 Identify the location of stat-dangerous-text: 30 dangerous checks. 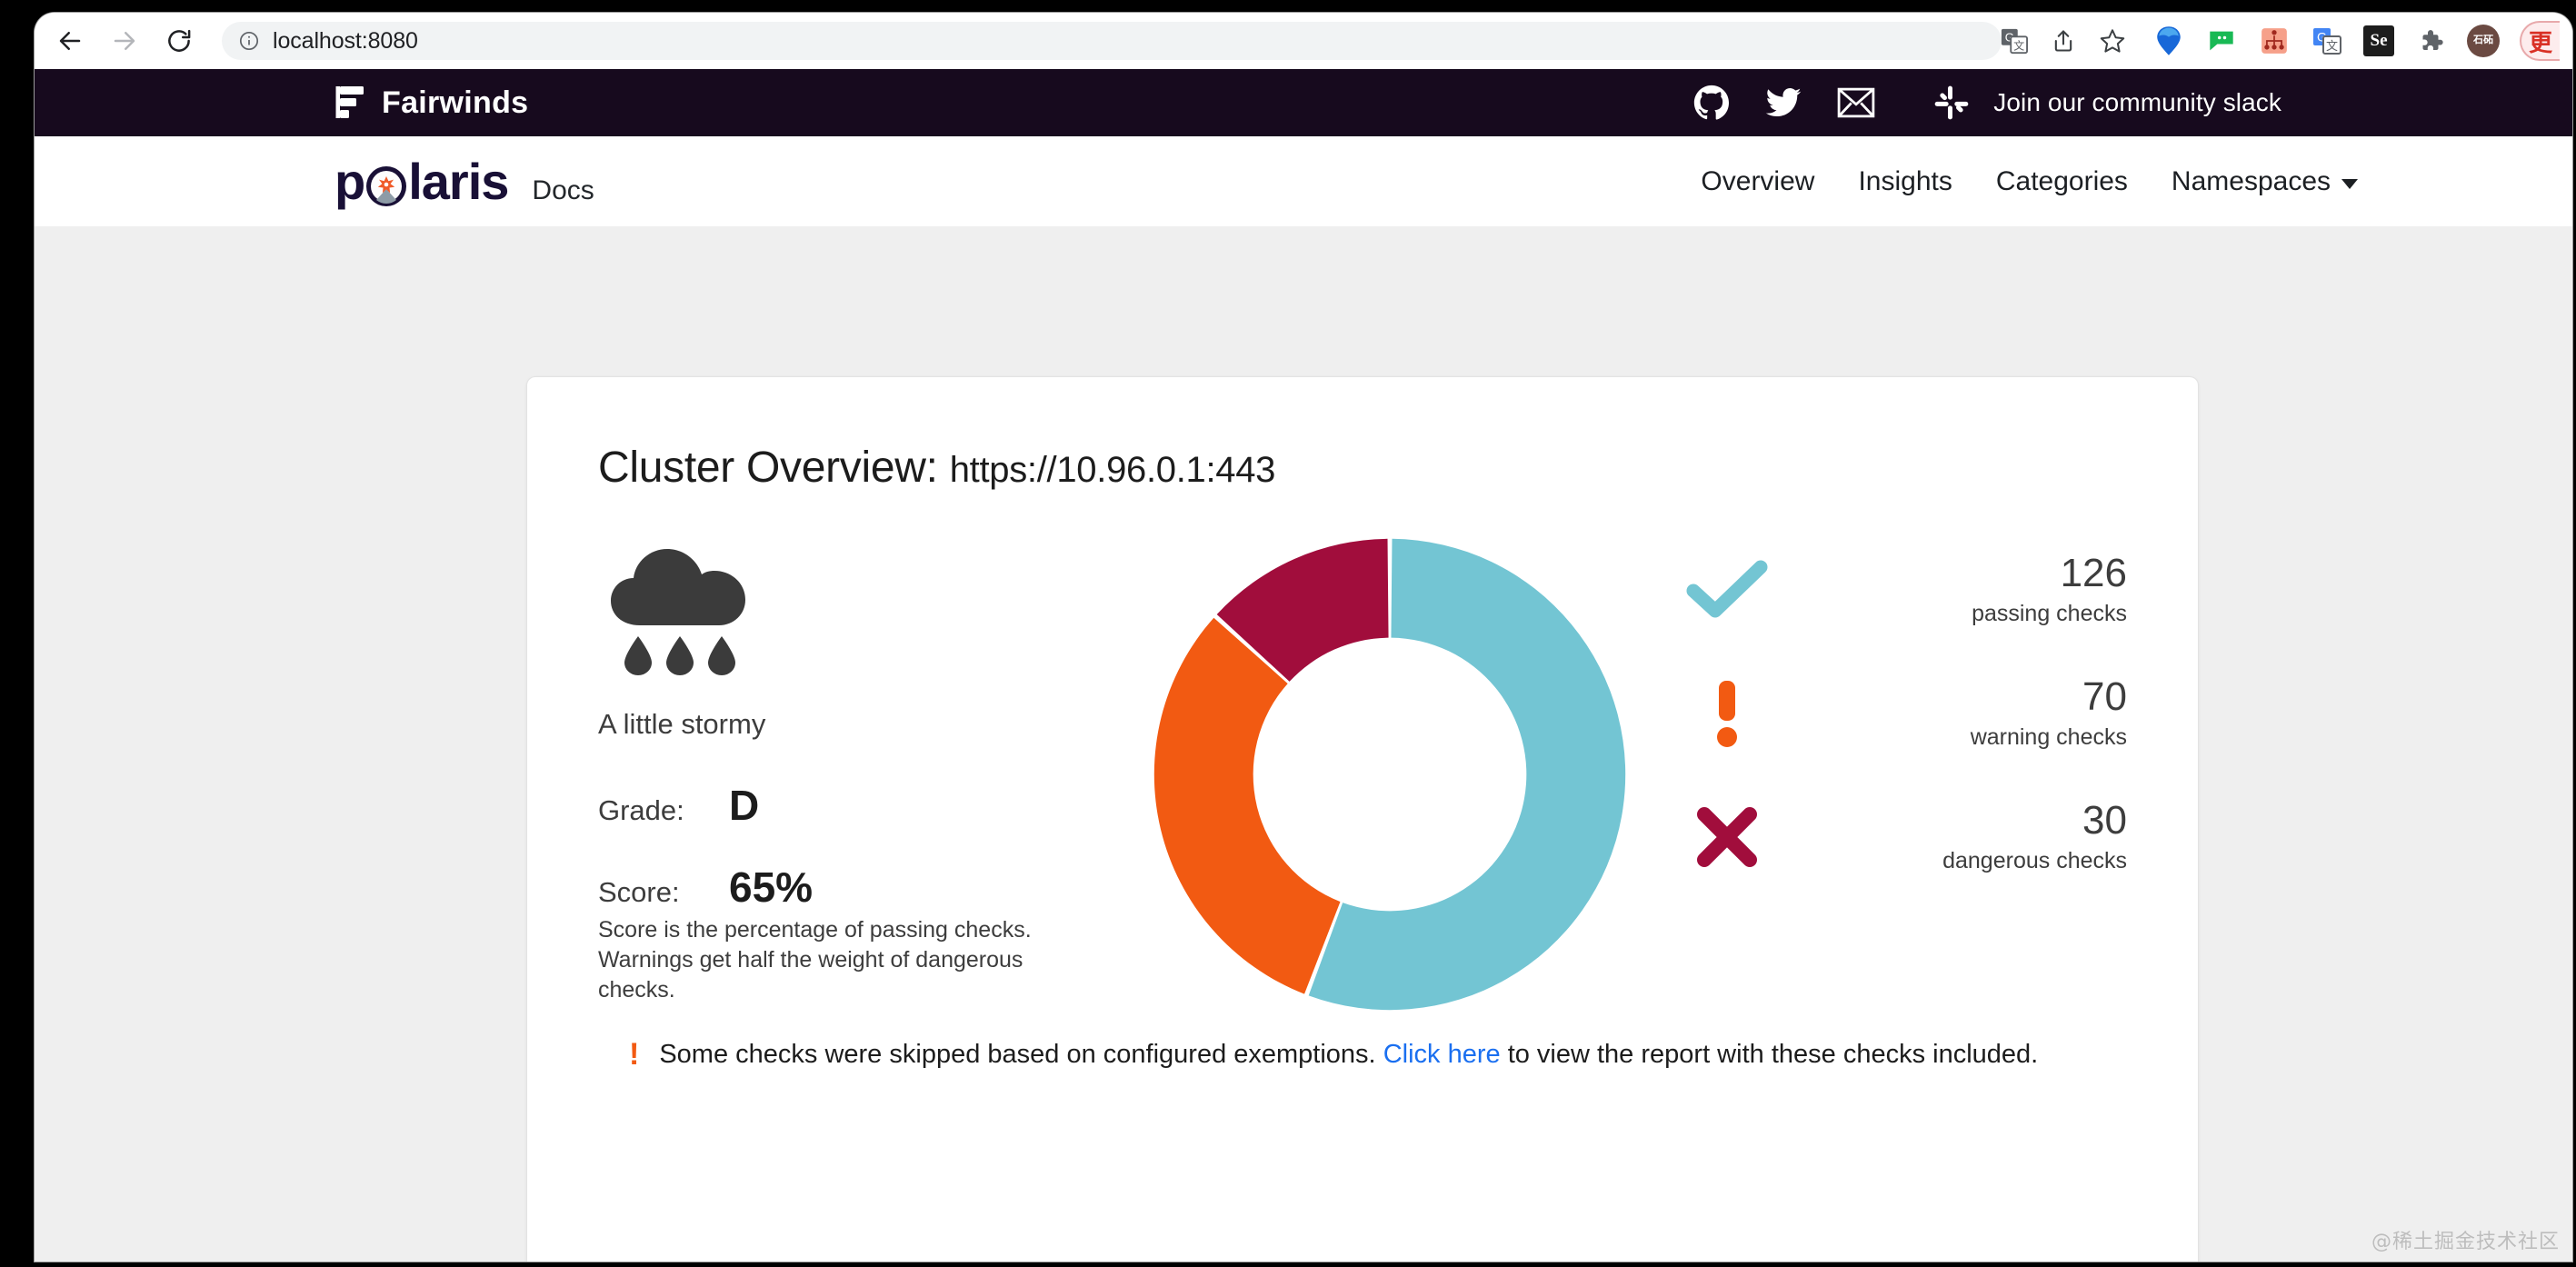
(1955, 837).